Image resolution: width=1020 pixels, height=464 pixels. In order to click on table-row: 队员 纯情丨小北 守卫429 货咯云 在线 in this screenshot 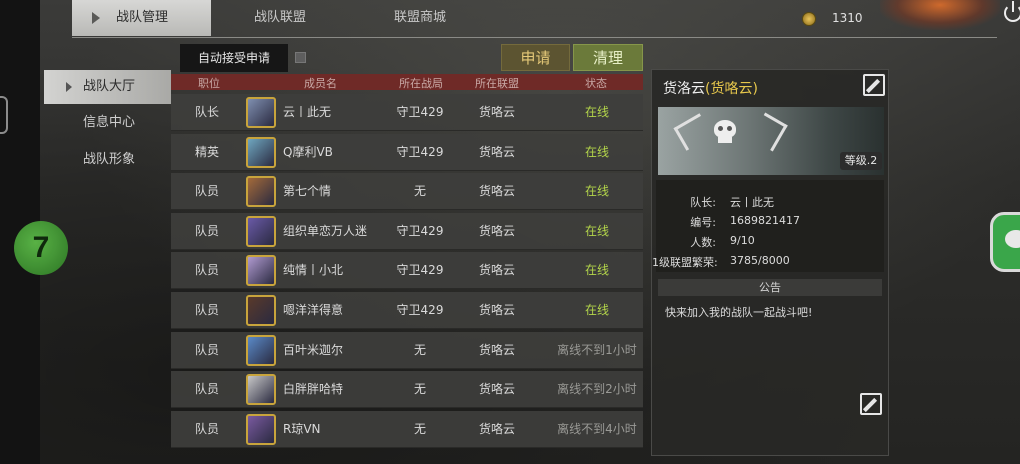, I will do `click(407, 271)`.